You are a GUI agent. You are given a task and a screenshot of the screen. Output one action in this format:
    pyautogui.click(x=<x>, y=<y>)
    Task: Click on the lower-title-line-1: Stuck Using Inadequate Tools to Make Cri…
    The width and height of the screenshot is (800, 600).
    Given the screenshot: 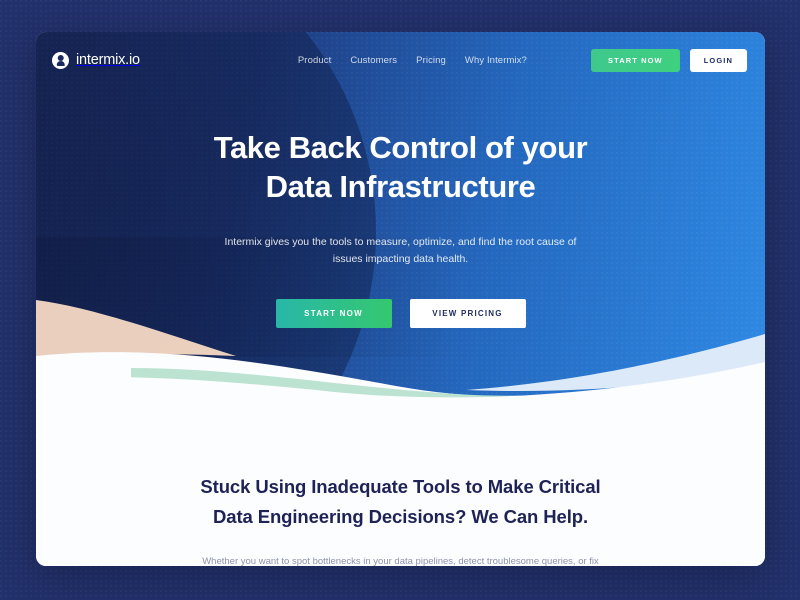 What is the action you would take?
    pyautogui.click(x=400, y=486)
    